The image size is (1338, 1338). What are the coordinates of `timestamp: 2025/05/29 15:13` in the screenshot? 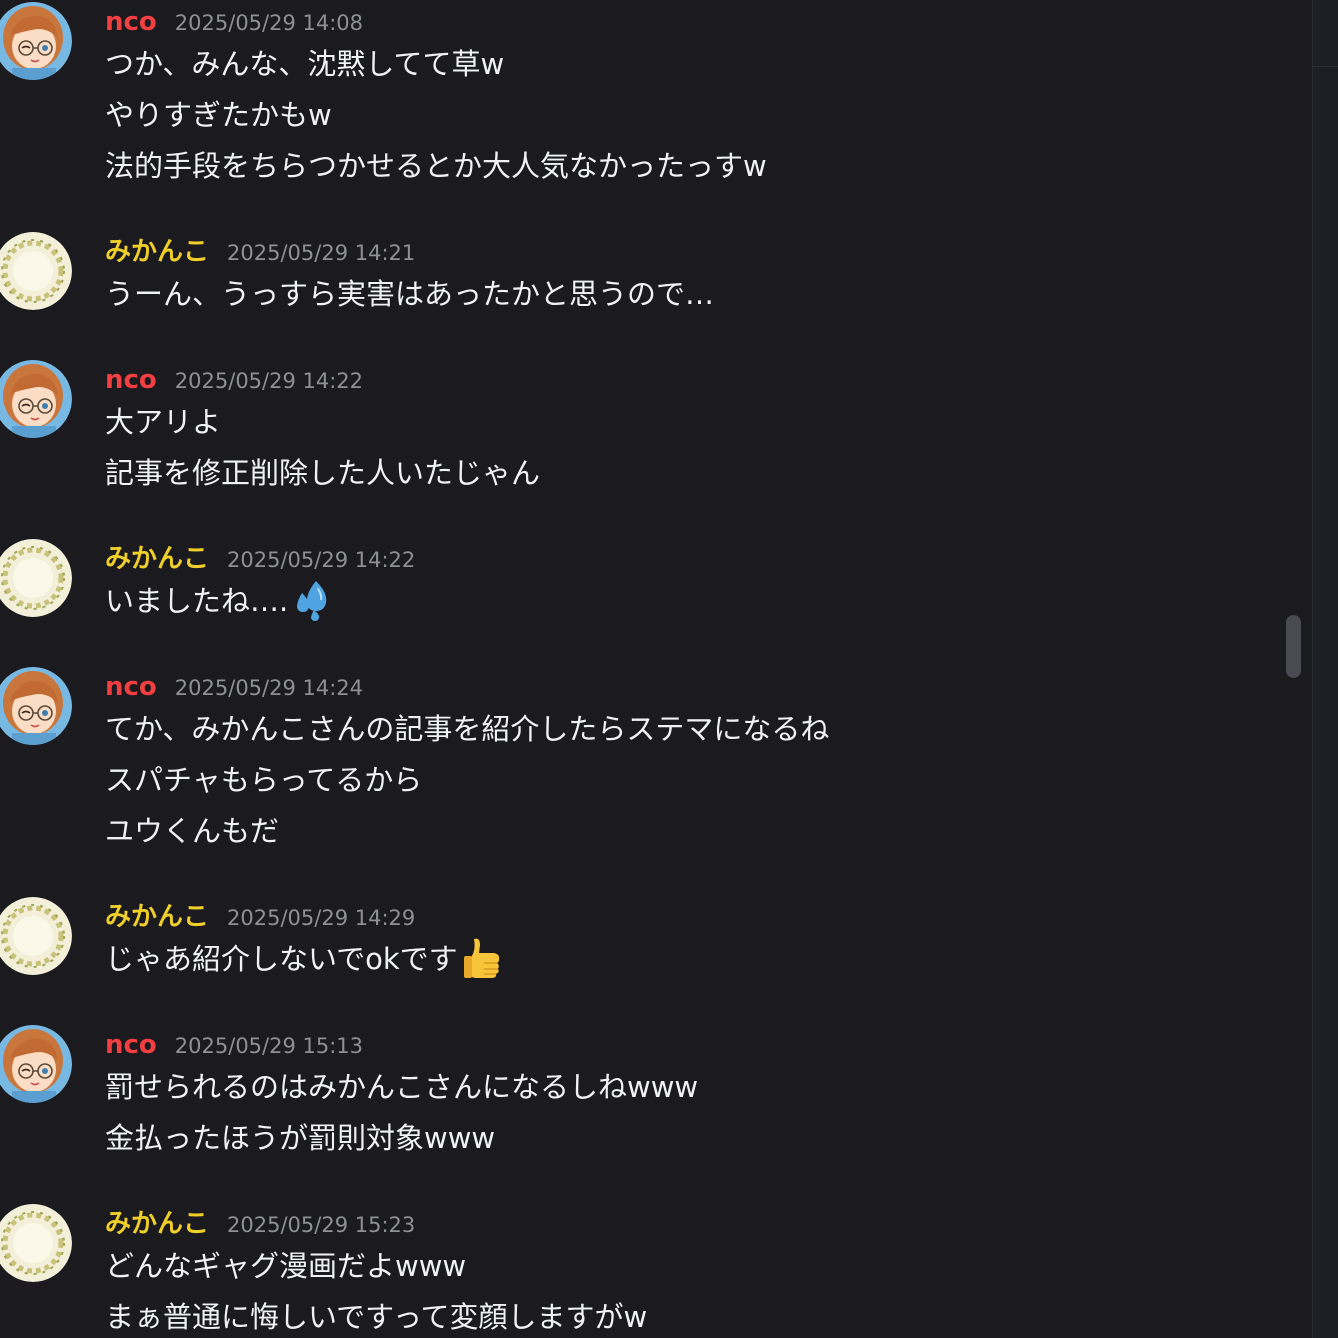 It's located at (269, 1046).